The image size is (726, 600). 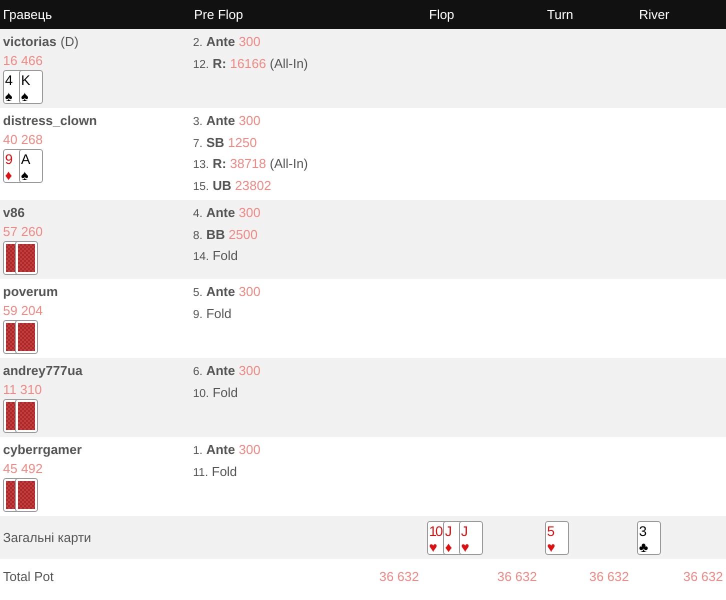 I want to click on dealer-marker: (D), so click(x=69, y=42).